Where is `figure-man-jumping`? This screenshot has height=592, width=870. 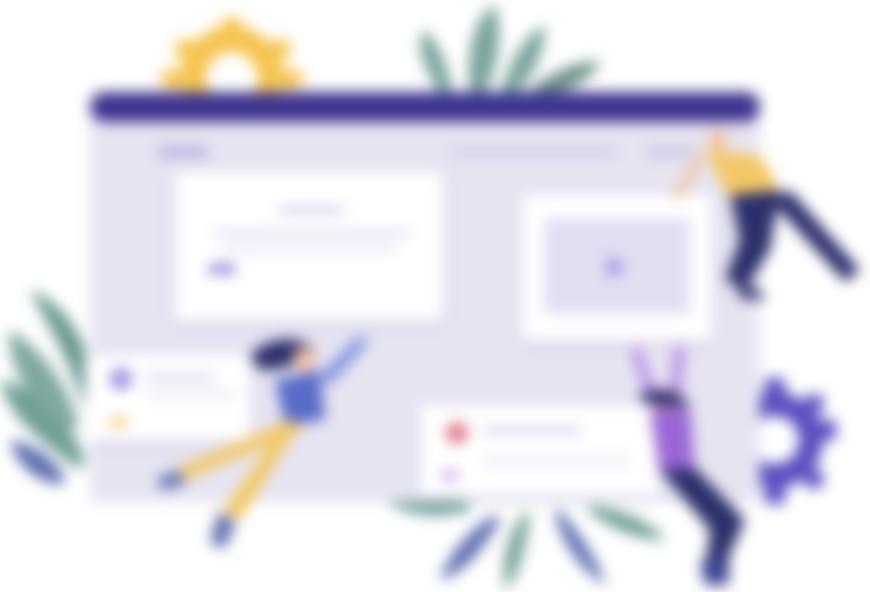 figure-man-jumping is located at coordinates (766, 214).